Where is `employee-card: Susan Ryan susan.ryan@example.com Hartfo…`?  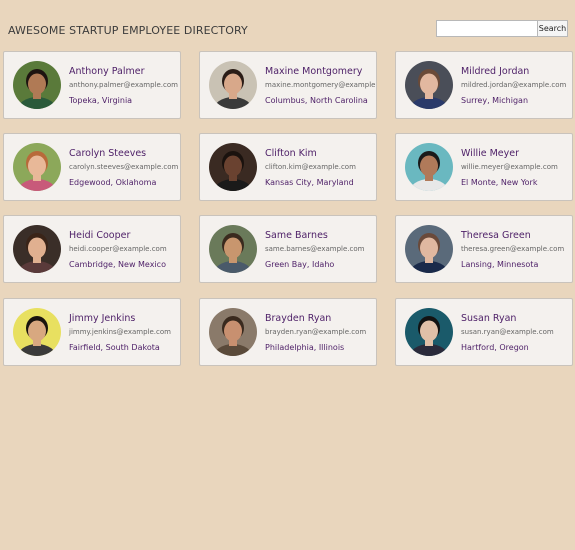
employee-card: Susan Ryan susan.ryan@example.com Hartfo… is located at coordinates (484, 332).